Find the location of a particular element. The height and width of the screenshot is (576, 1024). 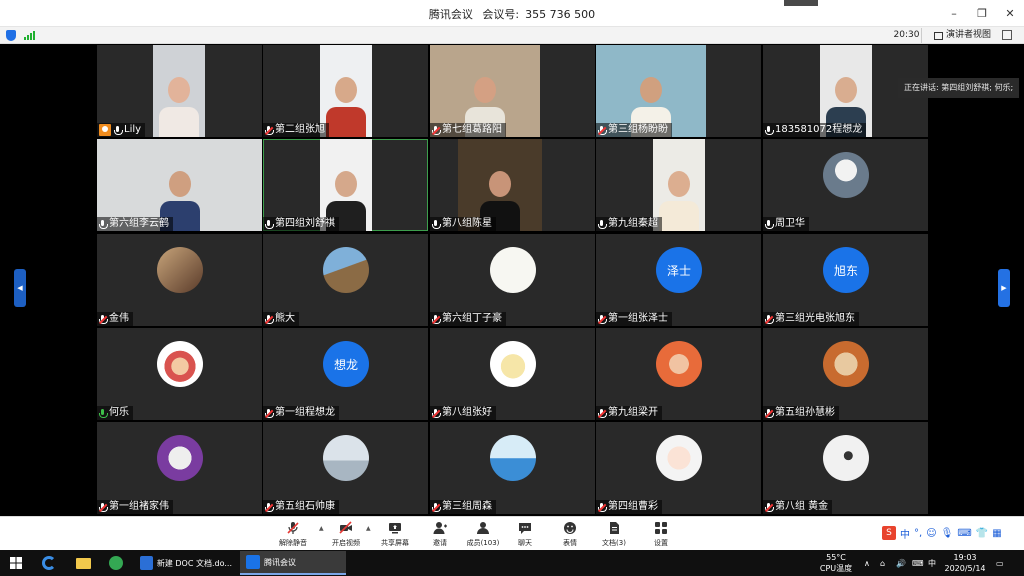

keyboard-icon: ⌨ is located at coordinates (964, 533).